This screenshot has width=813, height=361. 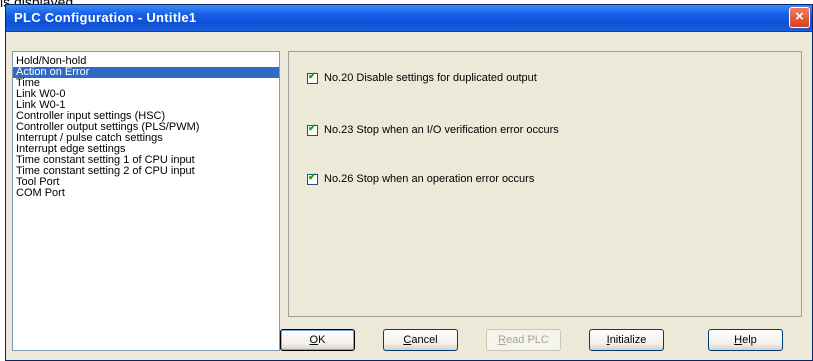 I want to click on help-mnemonic: H, so click(x=738, y=340).